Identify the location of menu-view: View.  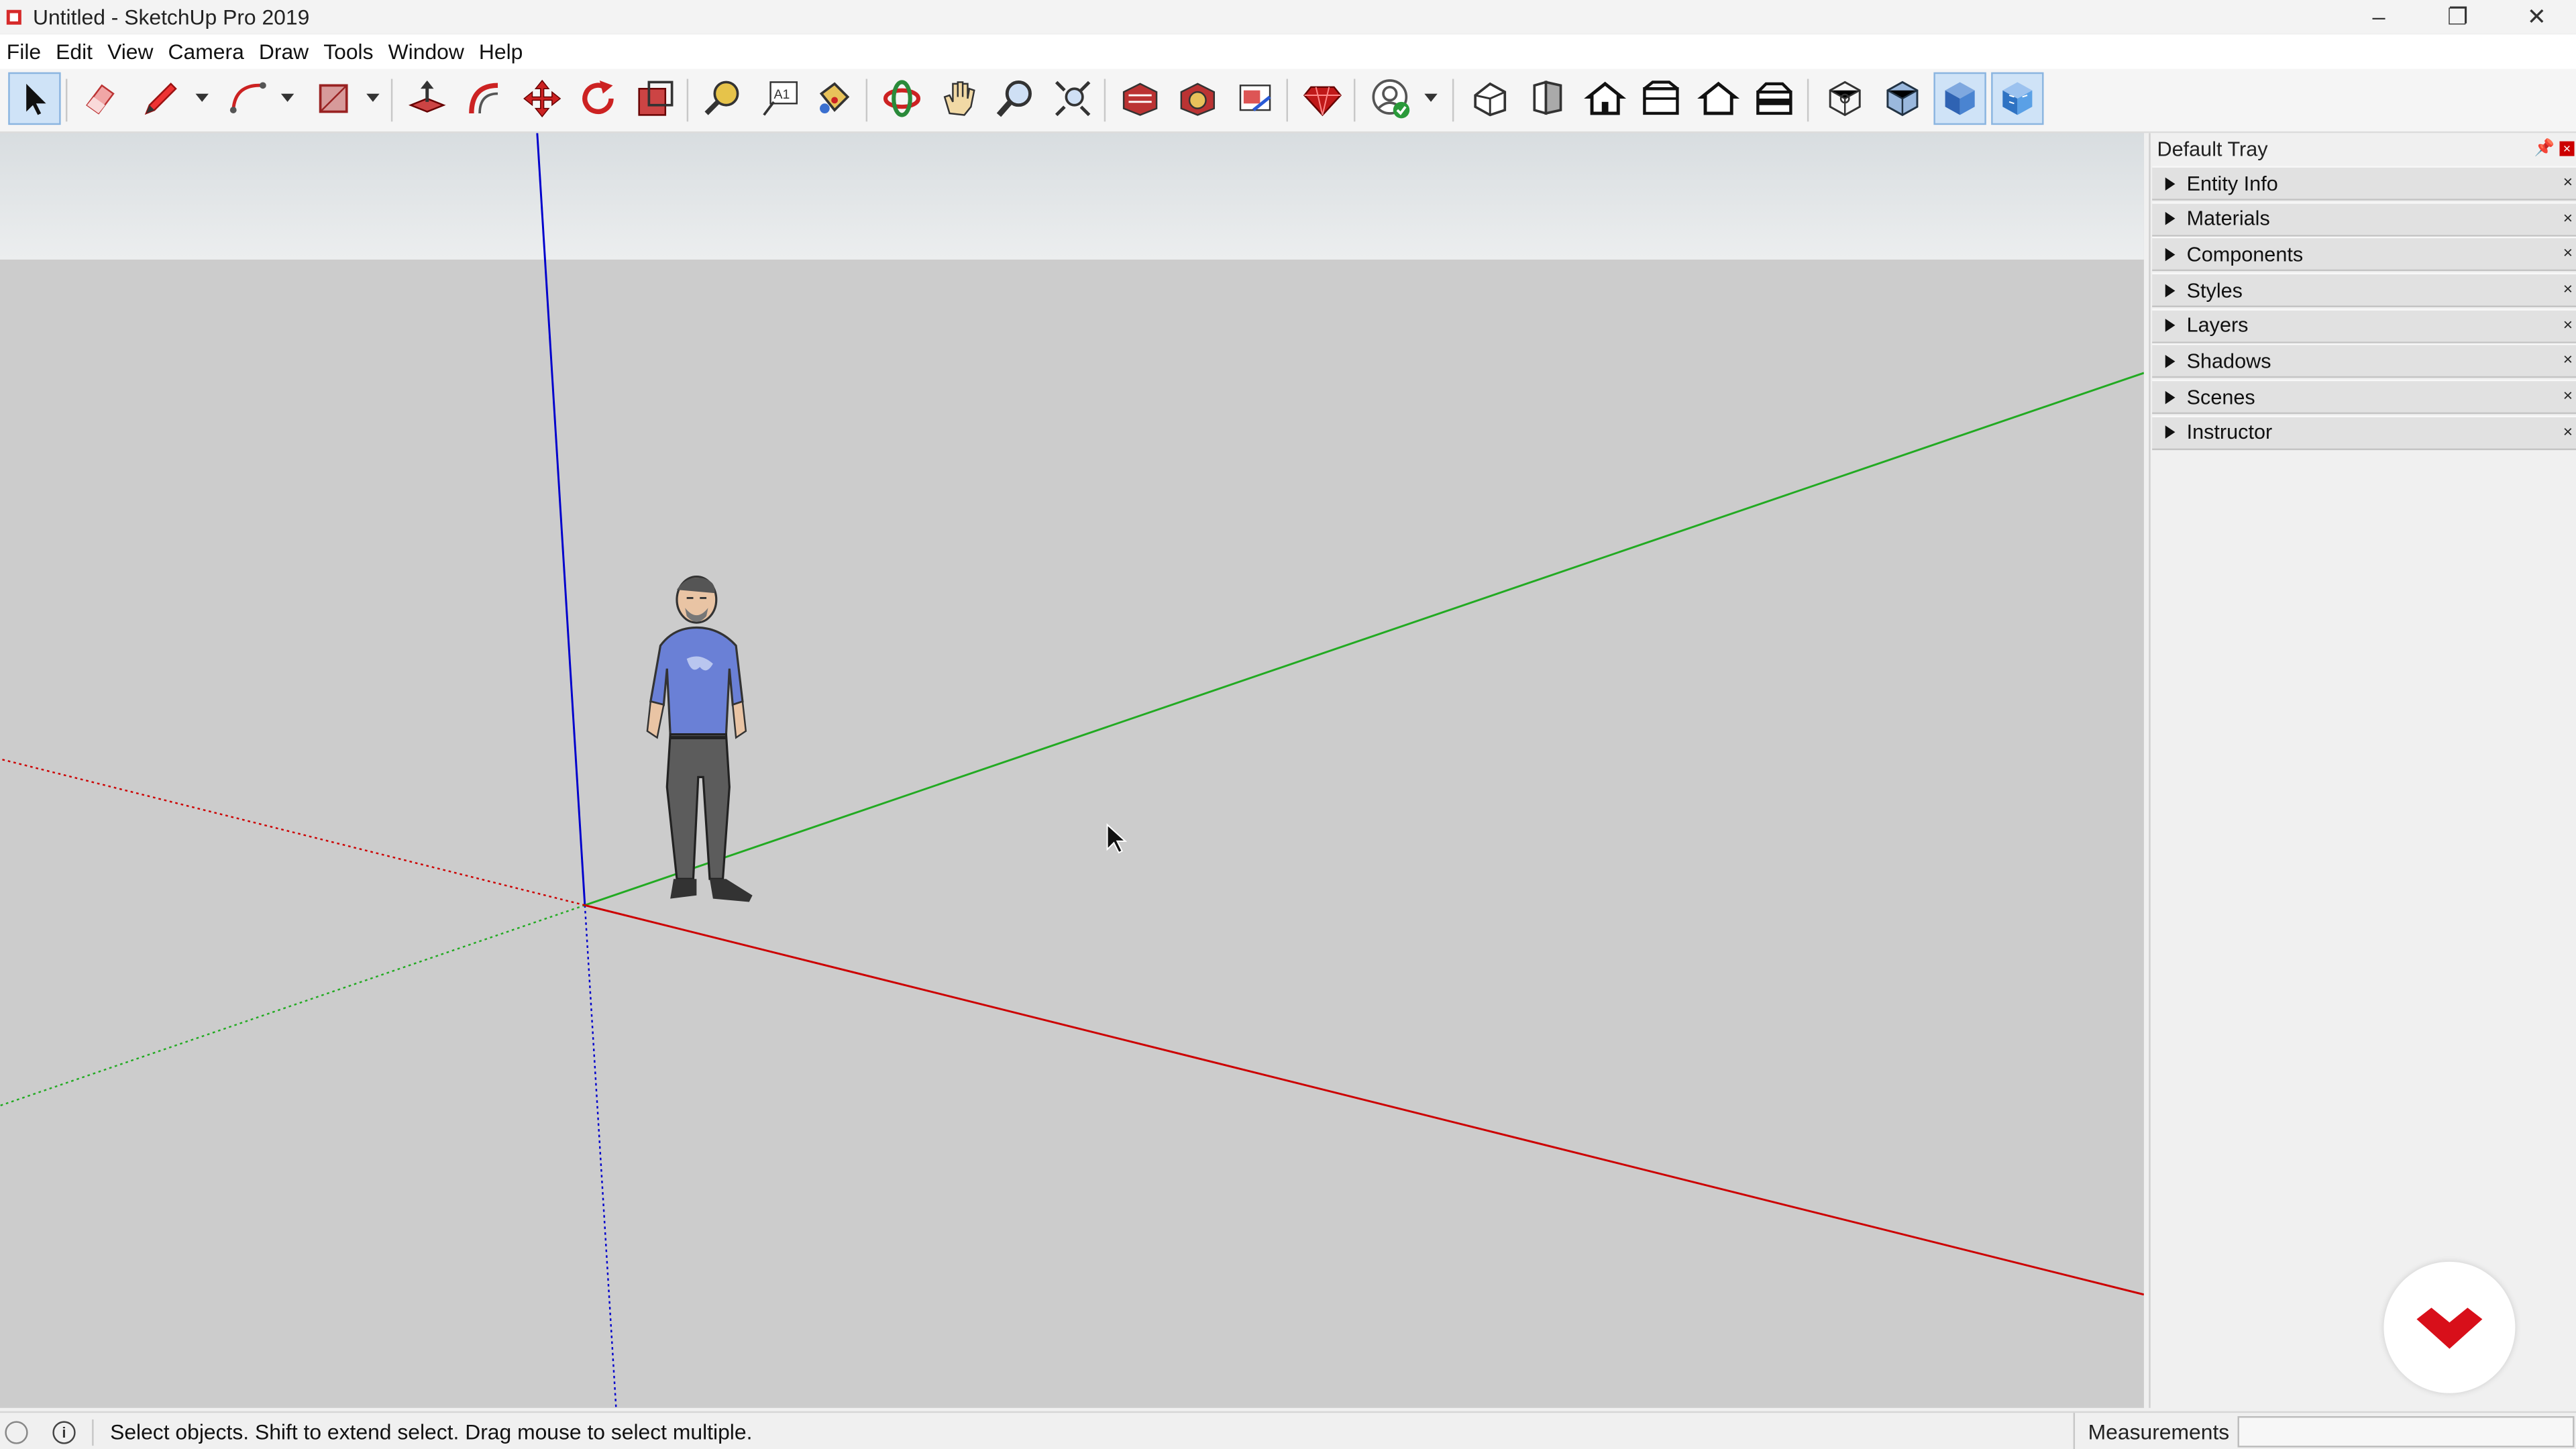
(131, 52).